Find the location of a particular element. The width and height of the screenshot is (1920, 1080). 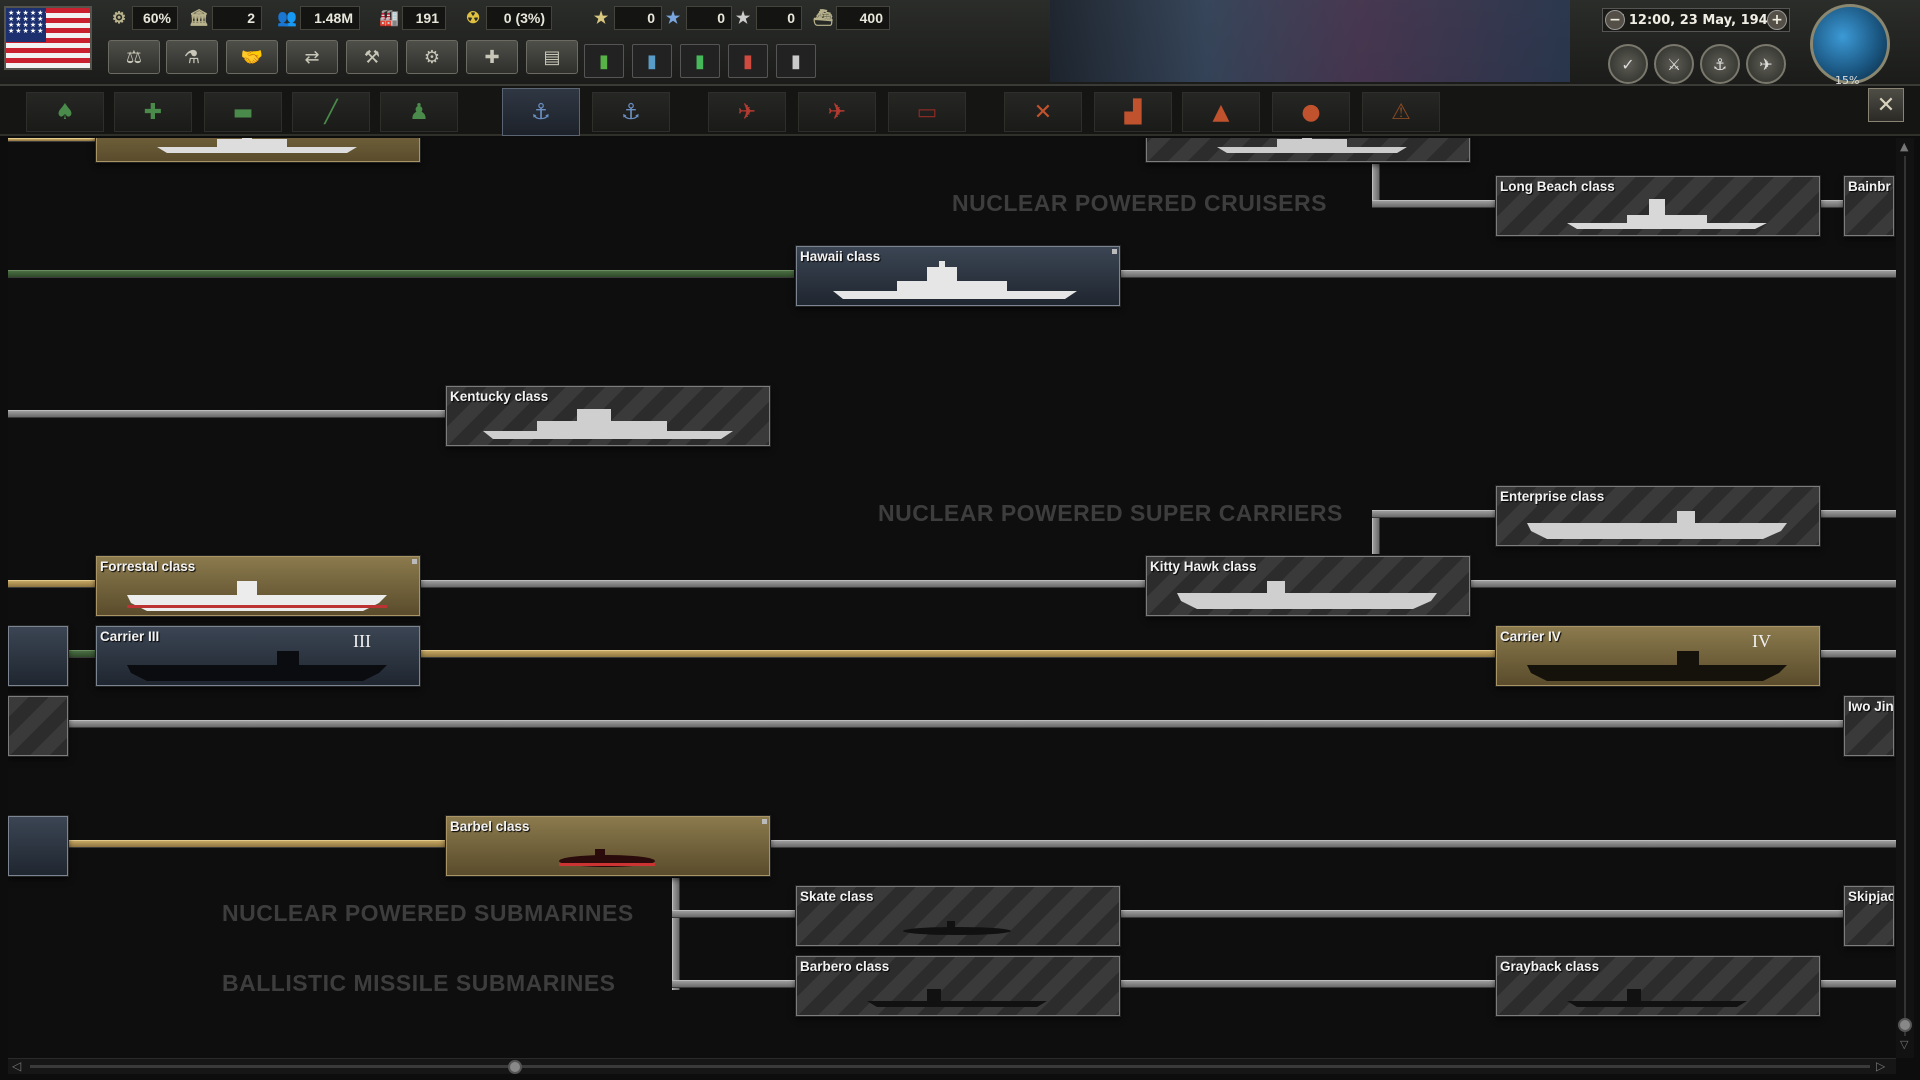

field-marshal-display: ★ 0 is located at coordinates (628, 18).